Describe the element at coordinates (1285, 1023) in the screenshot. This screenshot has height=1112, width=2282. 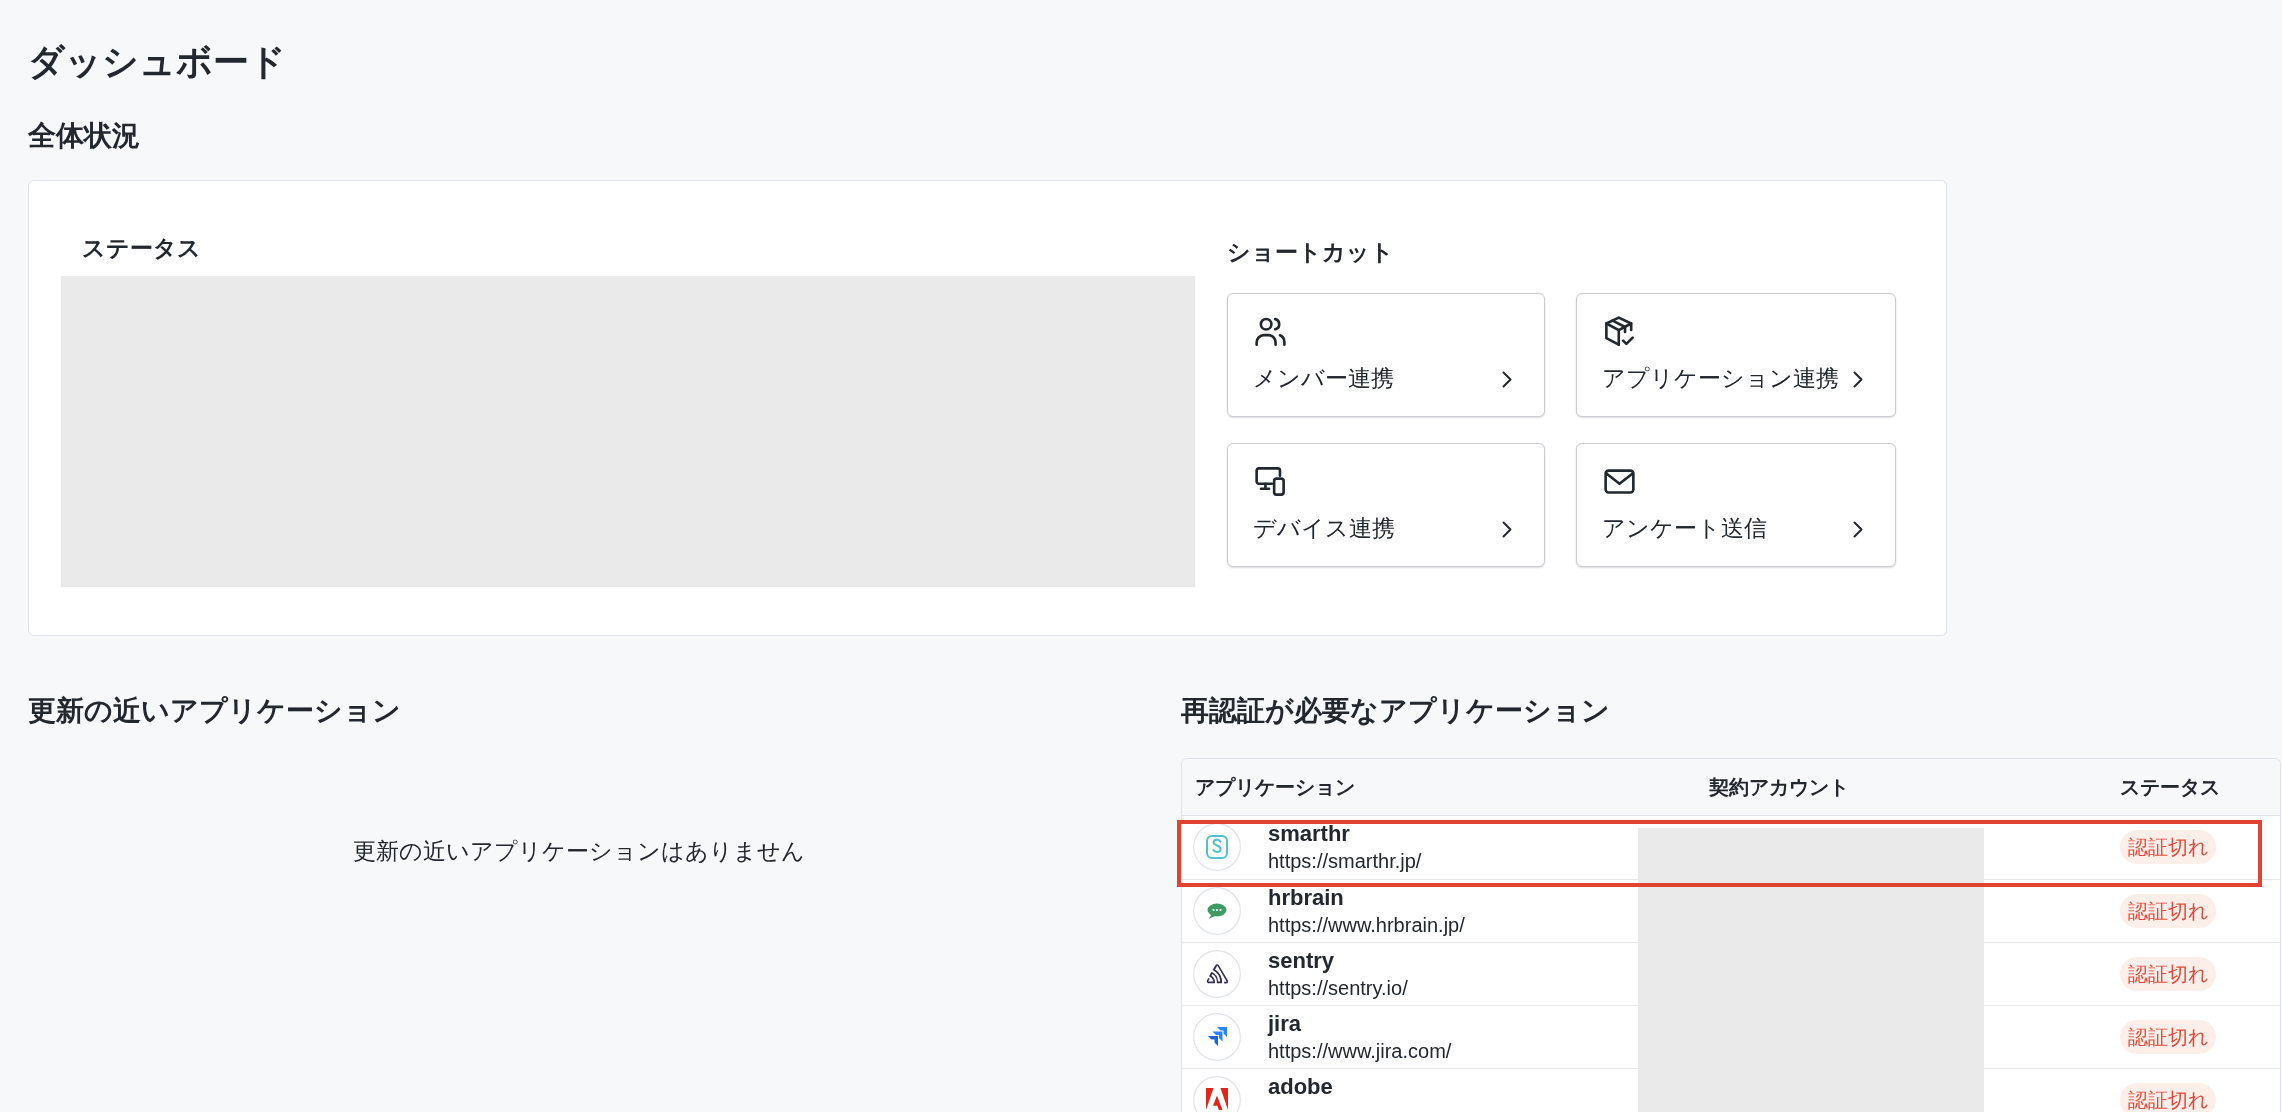
I see `app-name: jira` at that location.